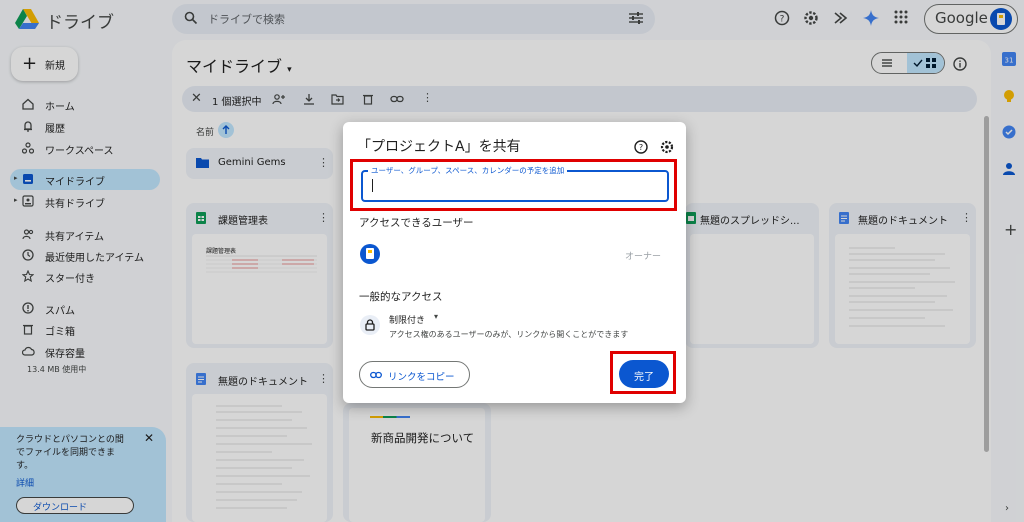 The height and width of the screenshot is (522, 1024). What do you see at coordinates (370, 325) in the screenshot?
I see `lock-icon` at bounding box center [370, 325].